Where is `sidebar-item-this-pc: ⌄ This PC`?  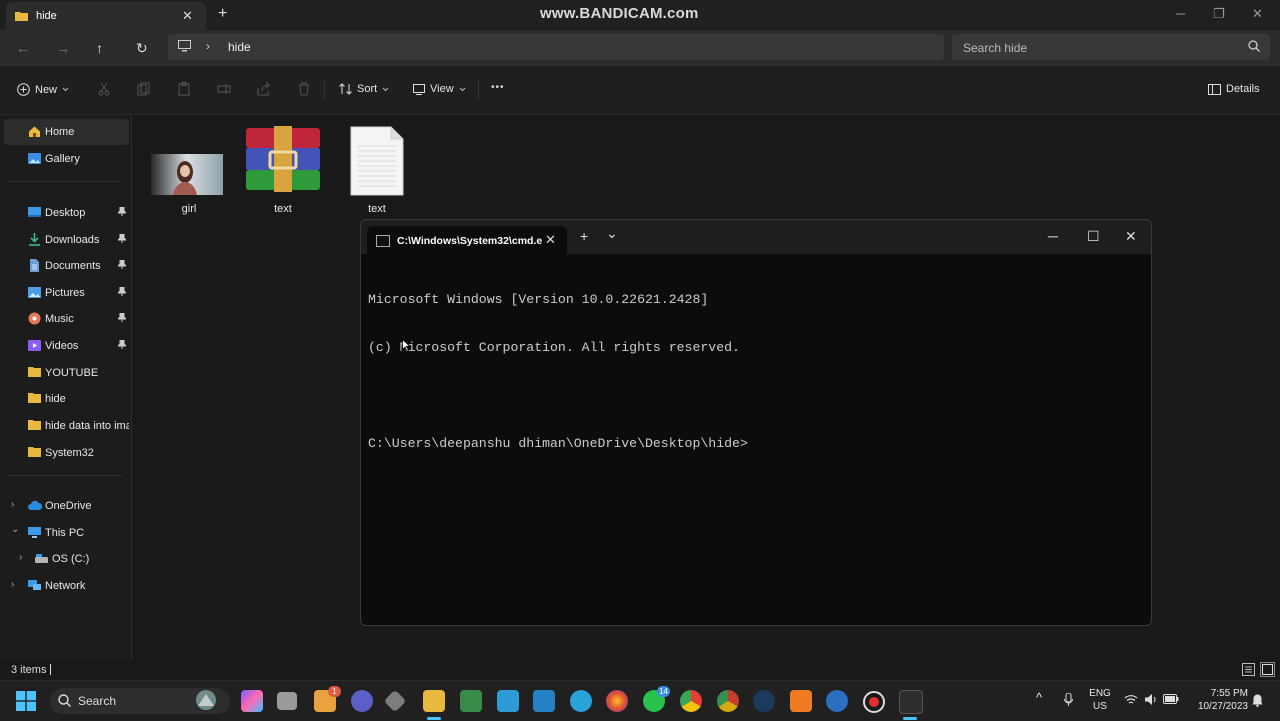 sidebar-item-this-pc: ⌄ This PC is located at coordinates (65, 533).